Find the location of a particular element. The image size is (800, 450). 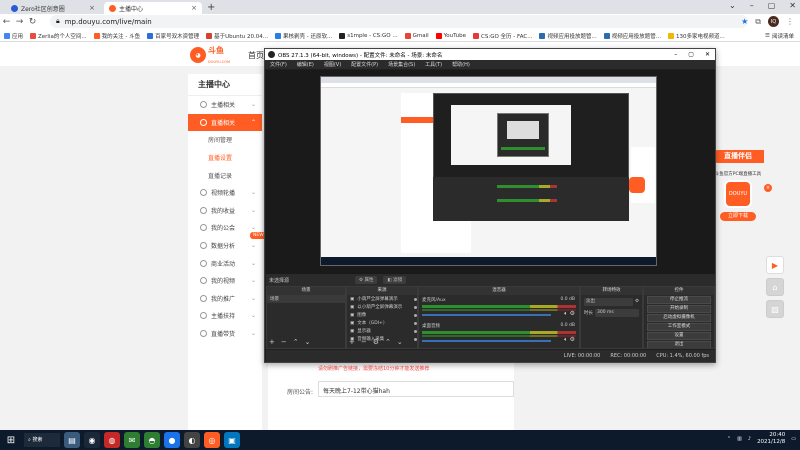

image-icon: ▧ is located at coordinates (775, 309).